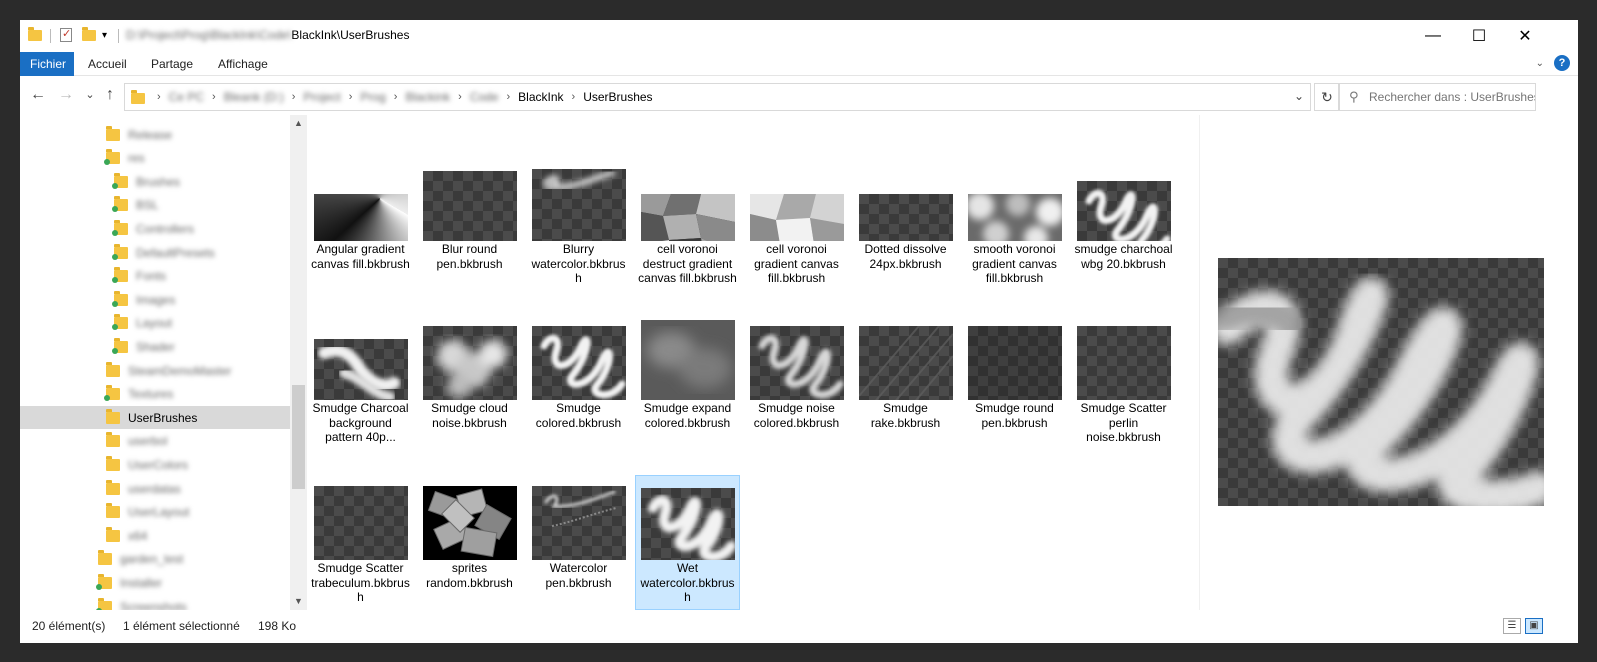  I want to click on search-input, so click(1452, 97).